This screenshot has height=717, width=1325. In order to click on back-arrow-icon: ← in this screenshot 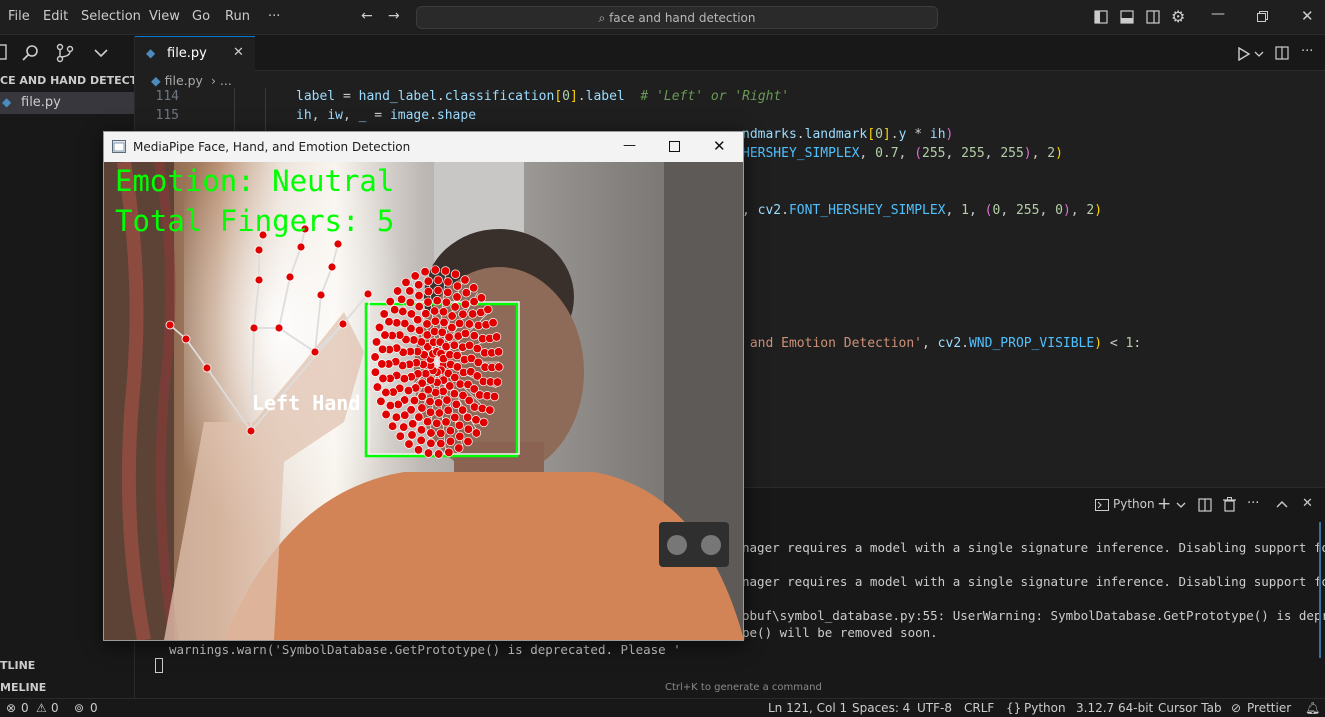, I will do `click(367, 16)`.